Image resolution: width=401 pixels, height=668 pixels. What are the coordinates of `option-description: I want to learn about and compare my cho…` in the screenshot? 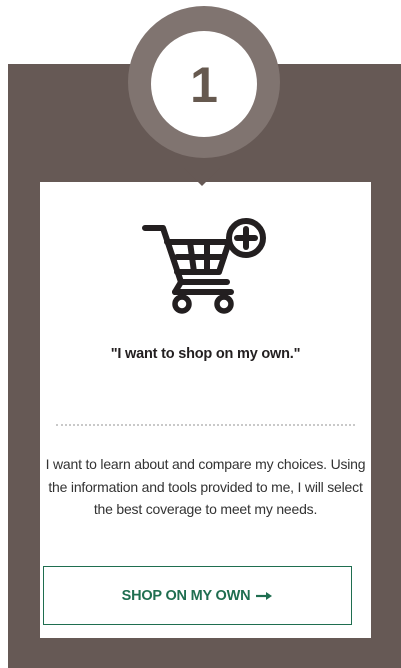 It's located at (205, 486).